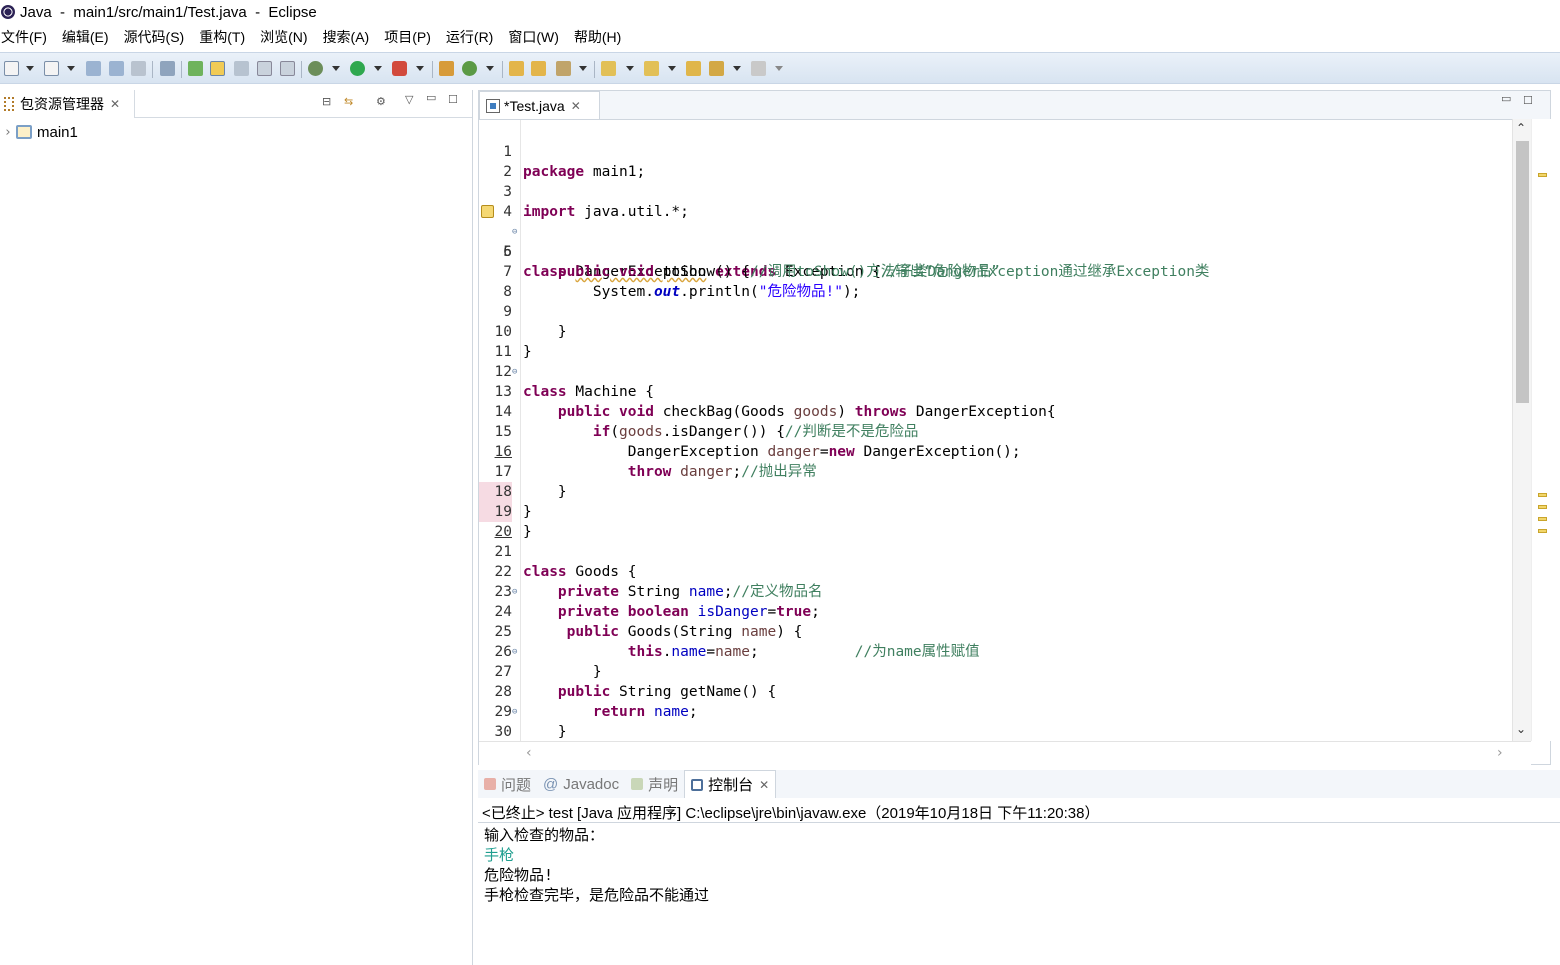 This screenshot has height=965, width=1560. What do you see at coordinates (357, 68) in the screenshot?
I see `run-icon` at bounding box center [357, 68].